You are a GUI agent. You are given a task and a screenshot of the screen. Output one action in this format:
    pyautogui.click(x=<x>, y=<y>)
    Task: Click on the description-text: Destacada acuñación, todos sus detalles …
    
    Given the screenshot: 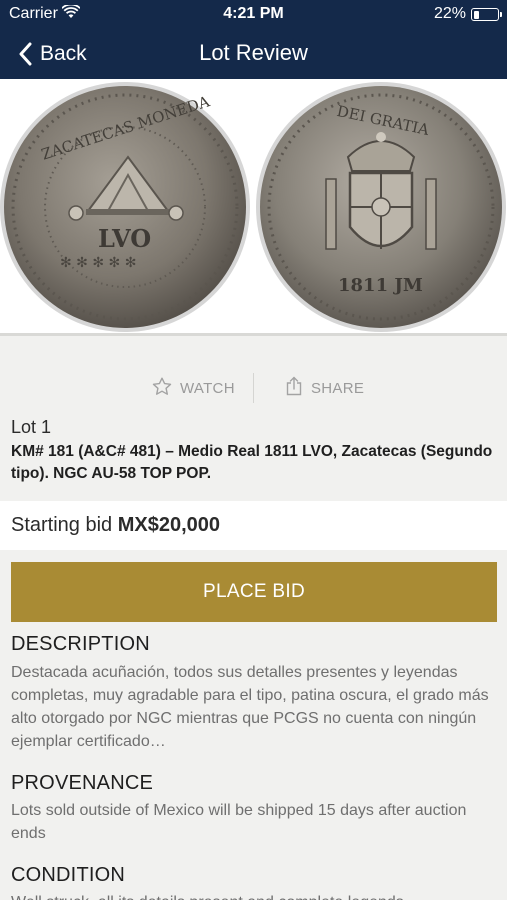 What is the action you would take?
    pyautogui.click(x=250, y=707)
    